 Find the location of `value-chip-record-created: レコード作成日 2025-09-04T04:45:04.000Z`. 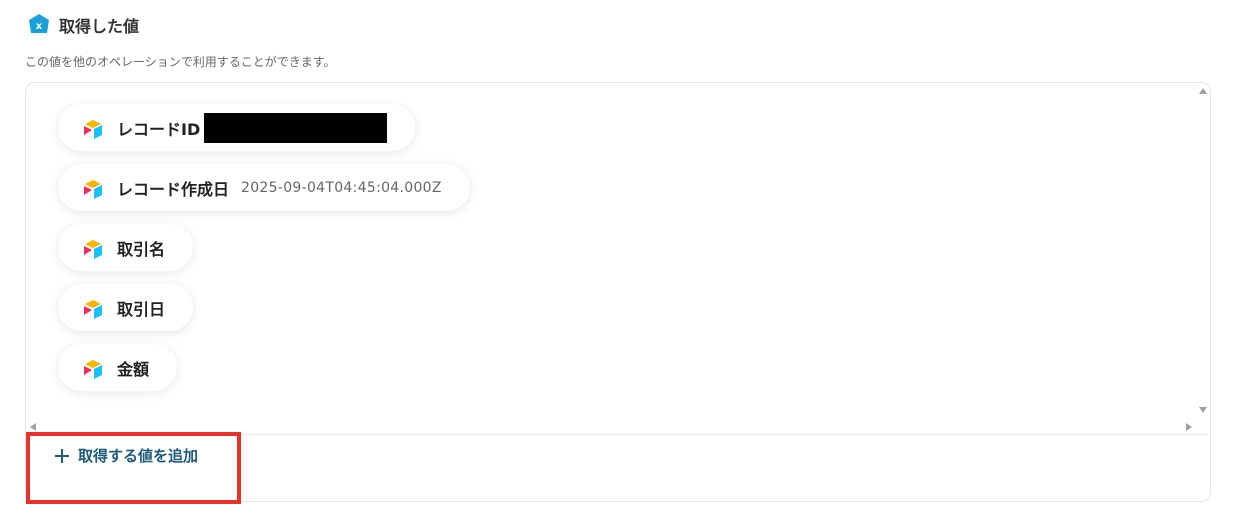

value-chip-record-created: レコード作成日 2025-09-04T04:45:04.000Z is located at coordinates (264, 187).